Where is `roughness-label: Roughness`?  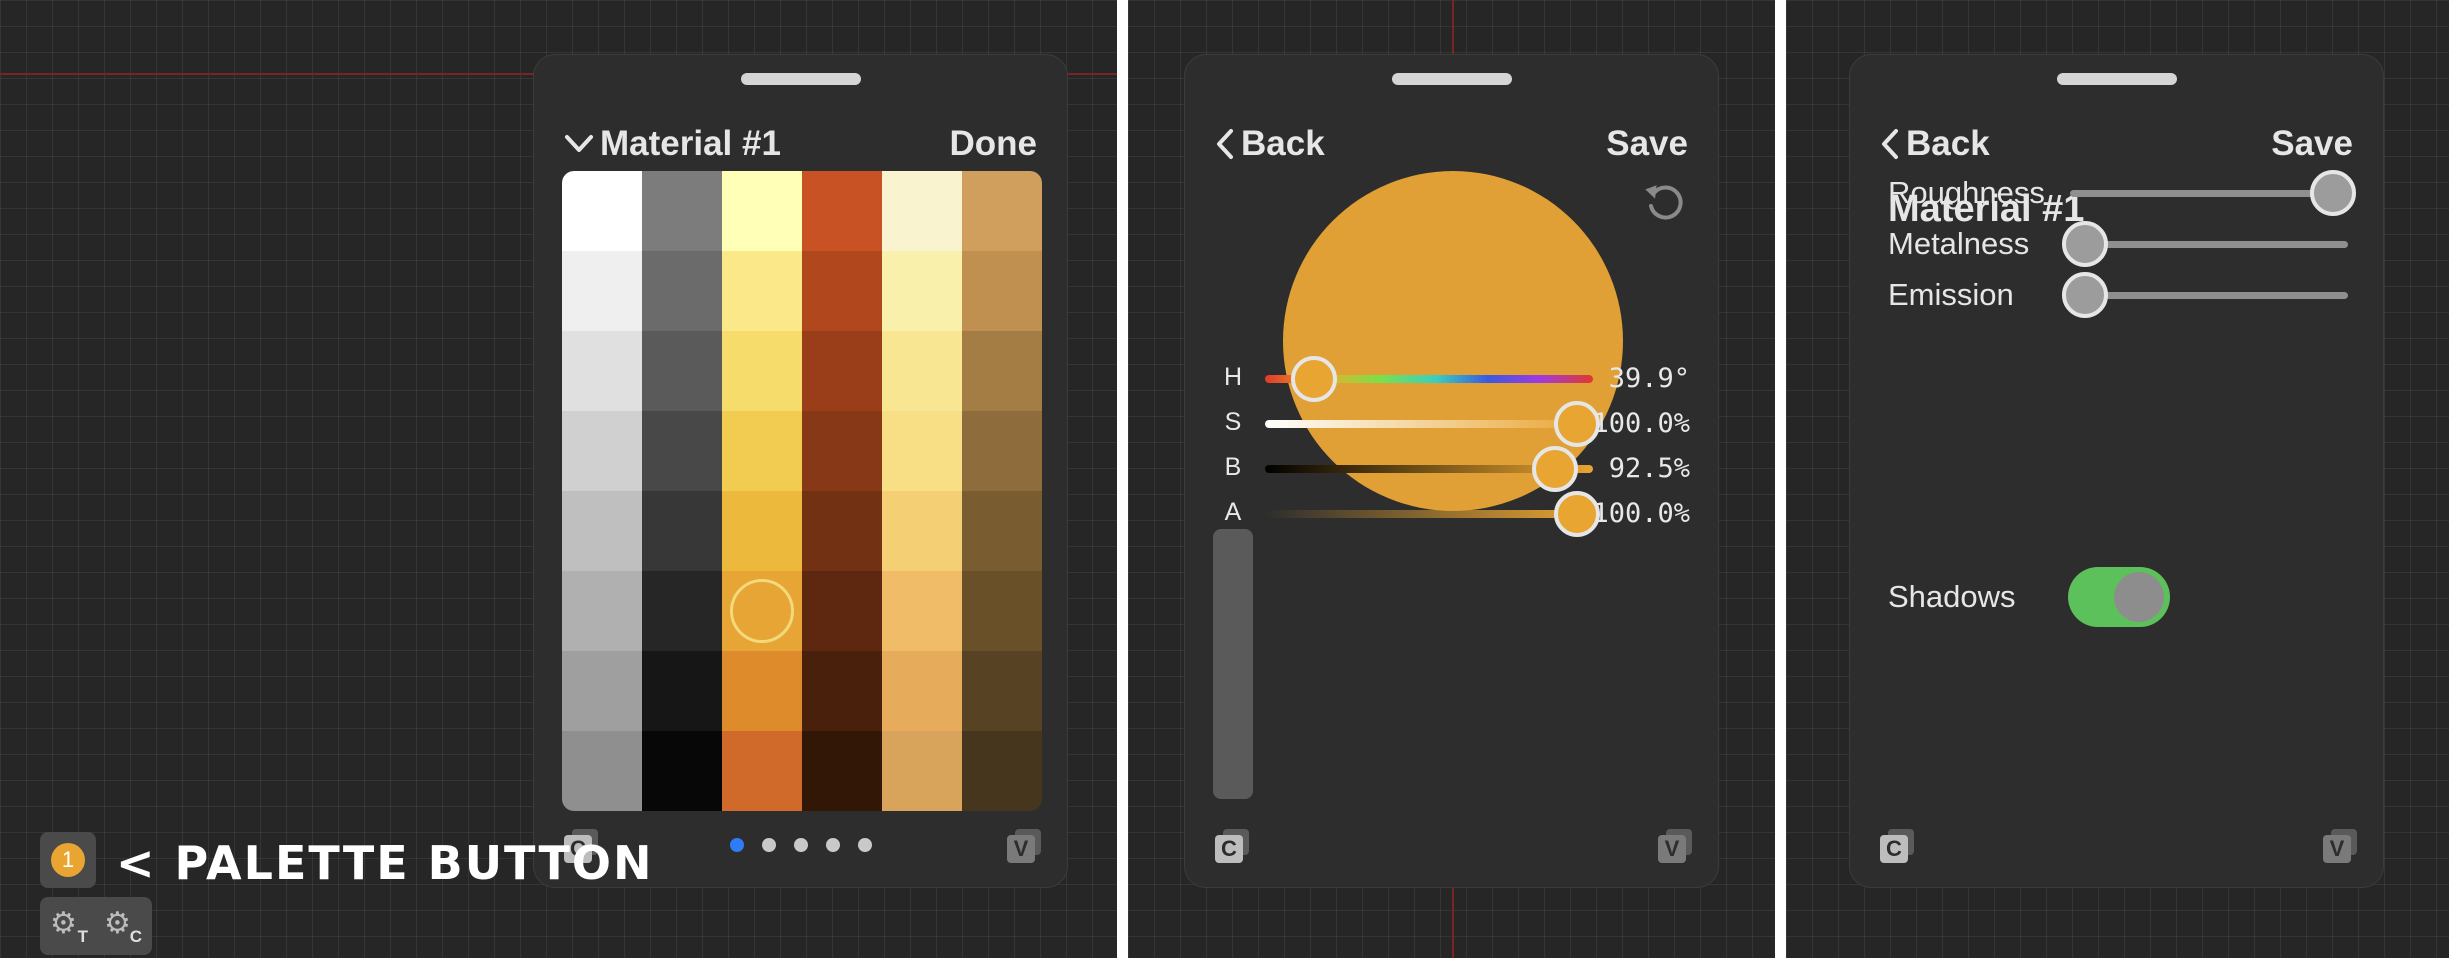
roughness-label: Roughness is located at coordinates (1966, 192).